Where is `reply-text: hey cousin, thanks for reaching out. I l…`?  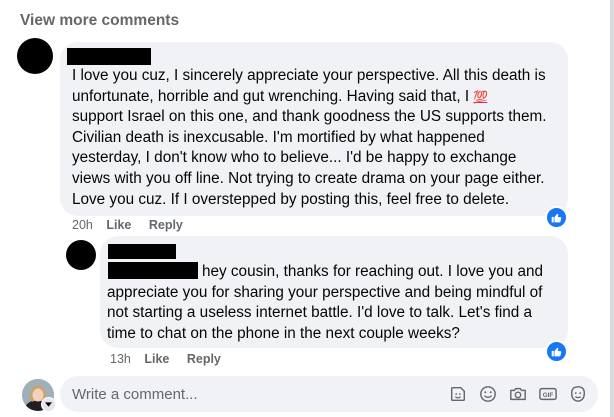 reply-text: hey cousin, thanks for reaching out. I l… is located at coordinates (325, 302).